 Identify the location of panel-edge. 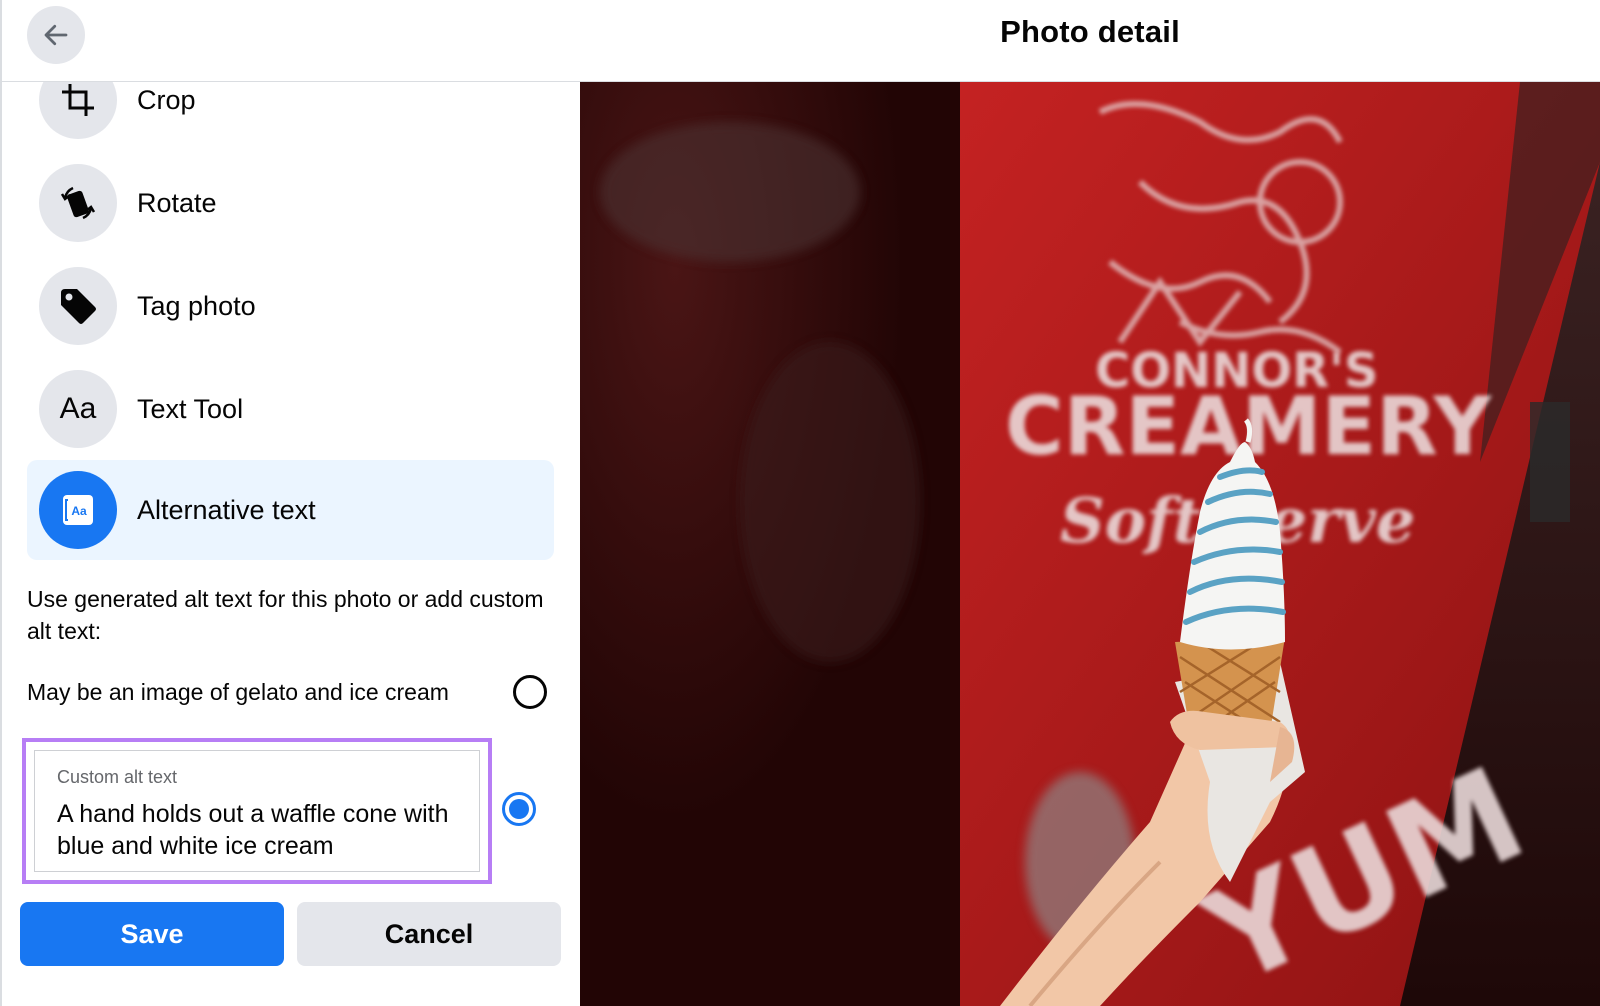
(1, 503).